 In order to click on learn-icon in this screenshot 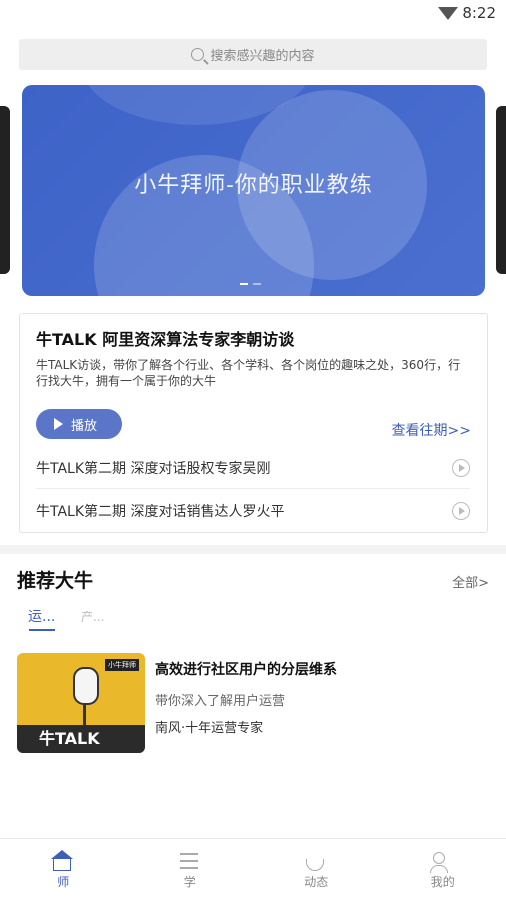, I will do `click(189, 861)`.